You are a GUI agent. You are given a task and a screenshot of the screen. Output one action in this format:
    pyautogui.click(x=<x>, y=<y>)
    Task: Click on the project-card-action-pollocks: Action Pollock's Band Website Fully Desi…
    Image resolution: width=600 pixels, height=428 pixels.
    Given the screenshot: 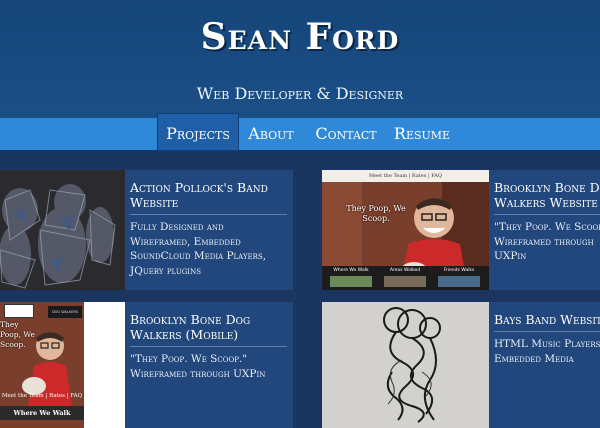 What is the action you would take?
    pyautogui.click(x=146, y=230)
    